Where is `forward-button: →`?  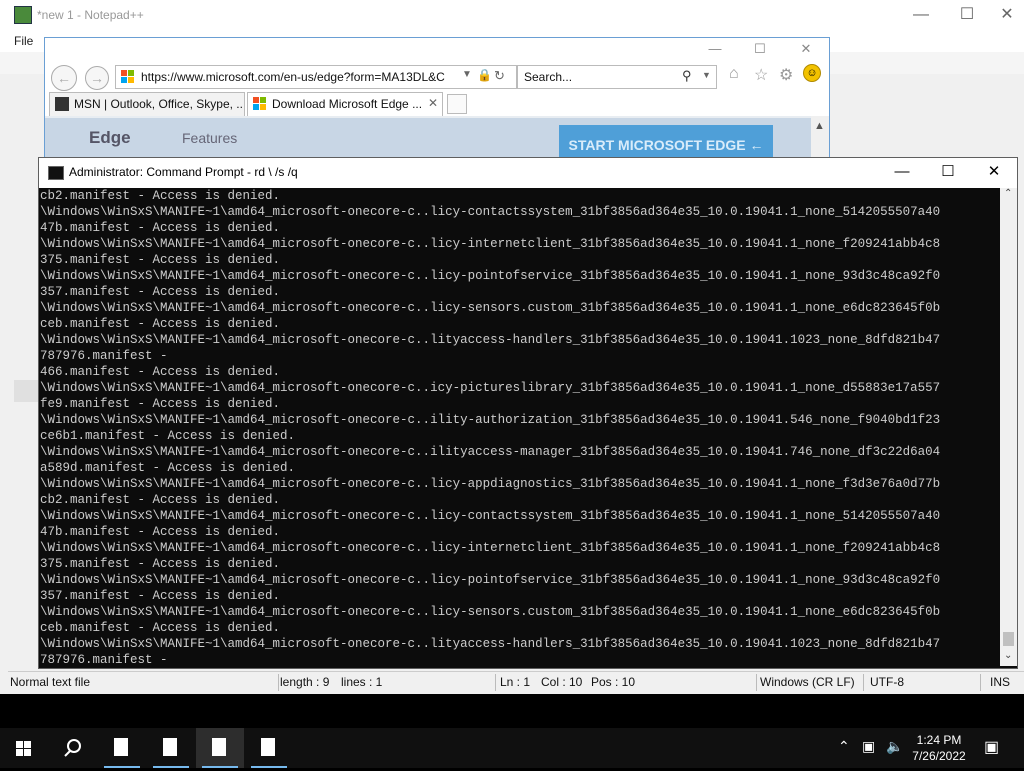 forward-button: → is located at coordinates (97, 78).